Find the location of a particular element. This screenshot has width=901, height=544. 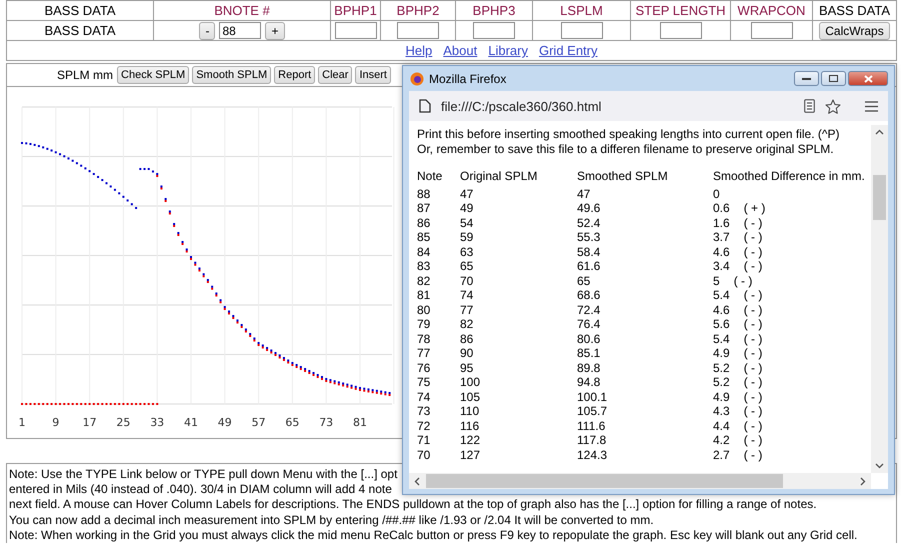

table-cell-text: 100 is located at coordinates (471, 382).